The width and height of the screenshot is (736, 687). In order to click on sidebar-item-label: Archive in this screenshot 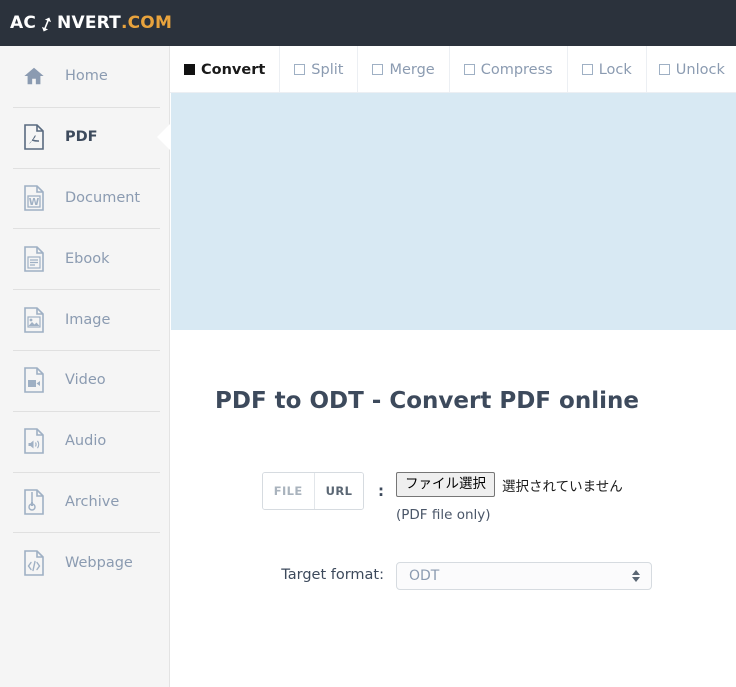, I will do `click(92, 501)`.